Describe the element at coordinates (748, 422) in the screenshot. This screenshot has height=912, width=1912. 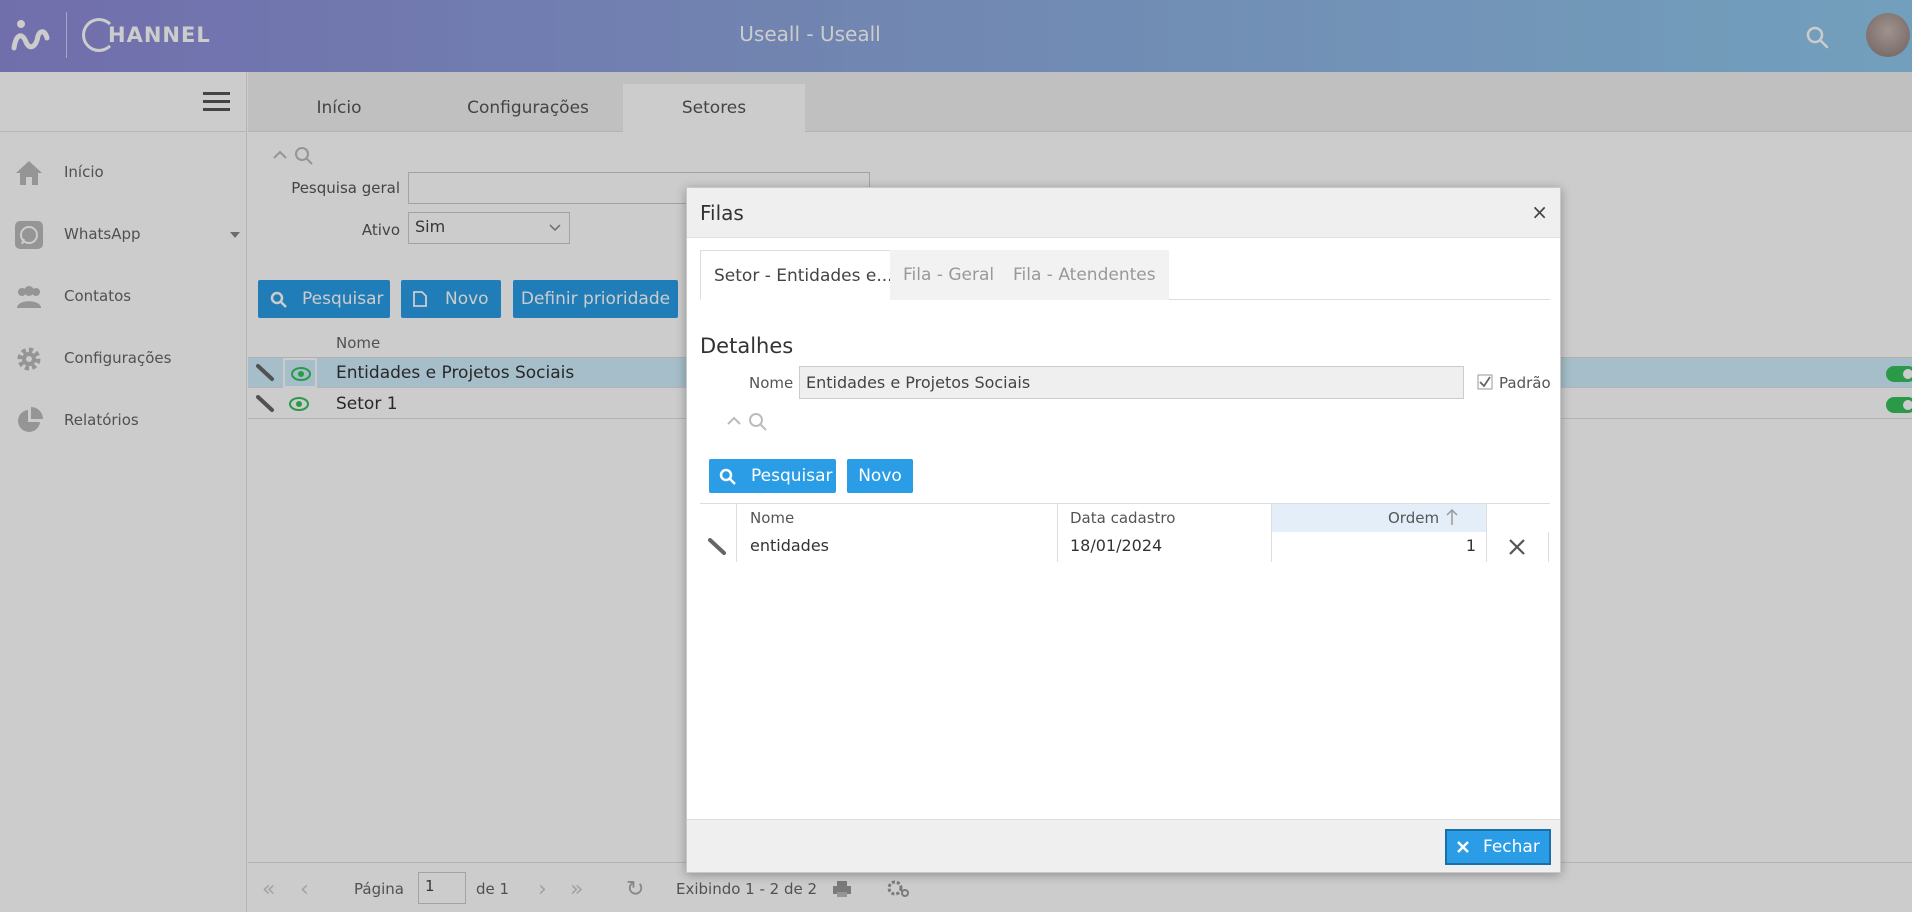
I see `filter-toggle` at that location.